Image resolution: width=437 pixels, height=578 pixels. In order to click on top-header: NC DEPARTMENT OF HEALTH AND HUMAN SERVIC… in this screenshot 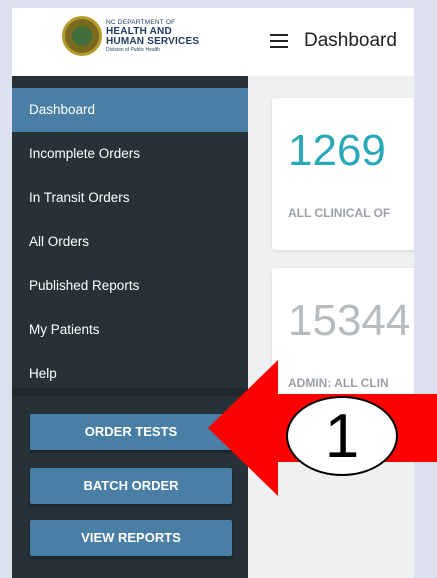, I will do `click(213, 42)`.